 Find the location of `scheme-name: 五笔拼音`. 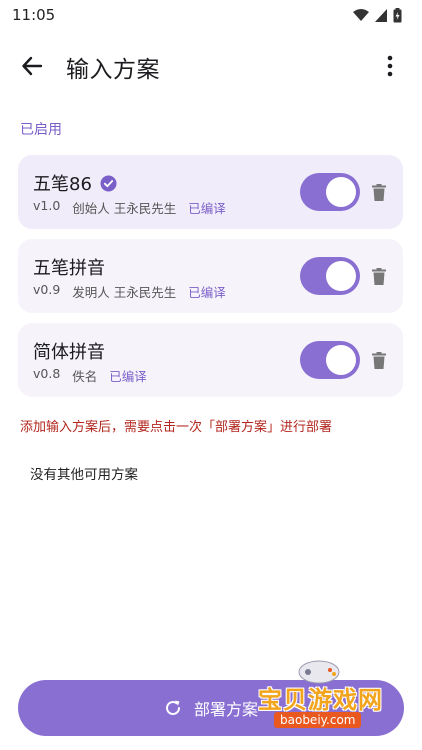

scheme-name: 五笔拼音 is located at coordinates (69, 268).